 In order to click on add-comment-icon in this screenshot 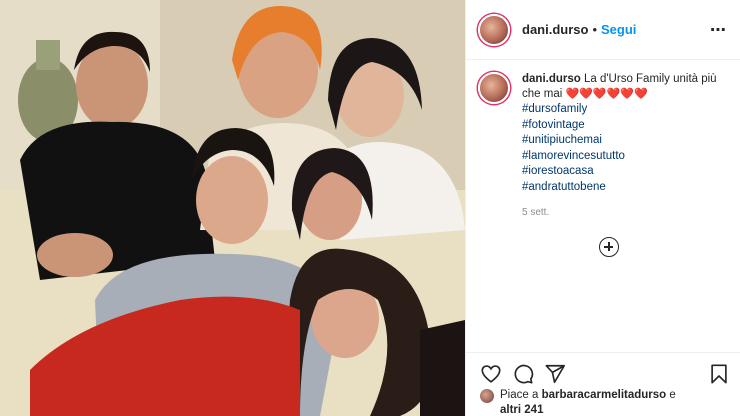, I will do `click(609, 247)`.